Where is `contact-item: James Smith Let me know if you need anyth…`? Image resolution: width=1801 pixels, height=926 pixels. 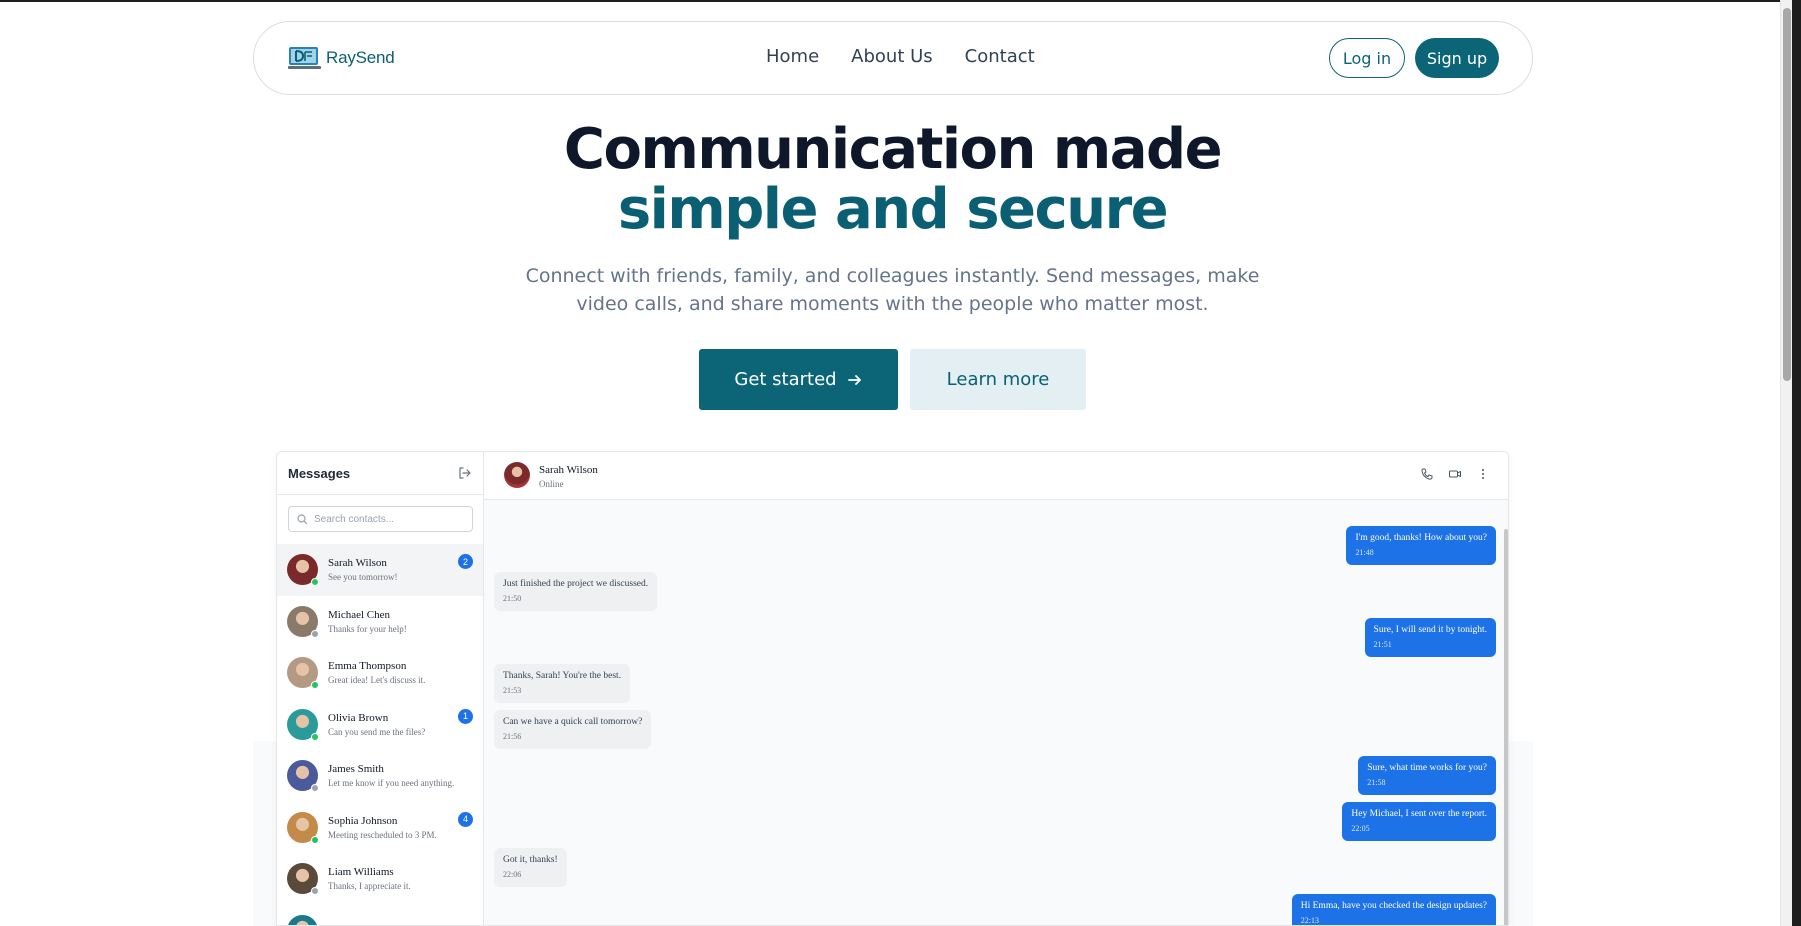
contact-item: James Smith Let me know if you need anyth… is located at coordinates (380, 776).